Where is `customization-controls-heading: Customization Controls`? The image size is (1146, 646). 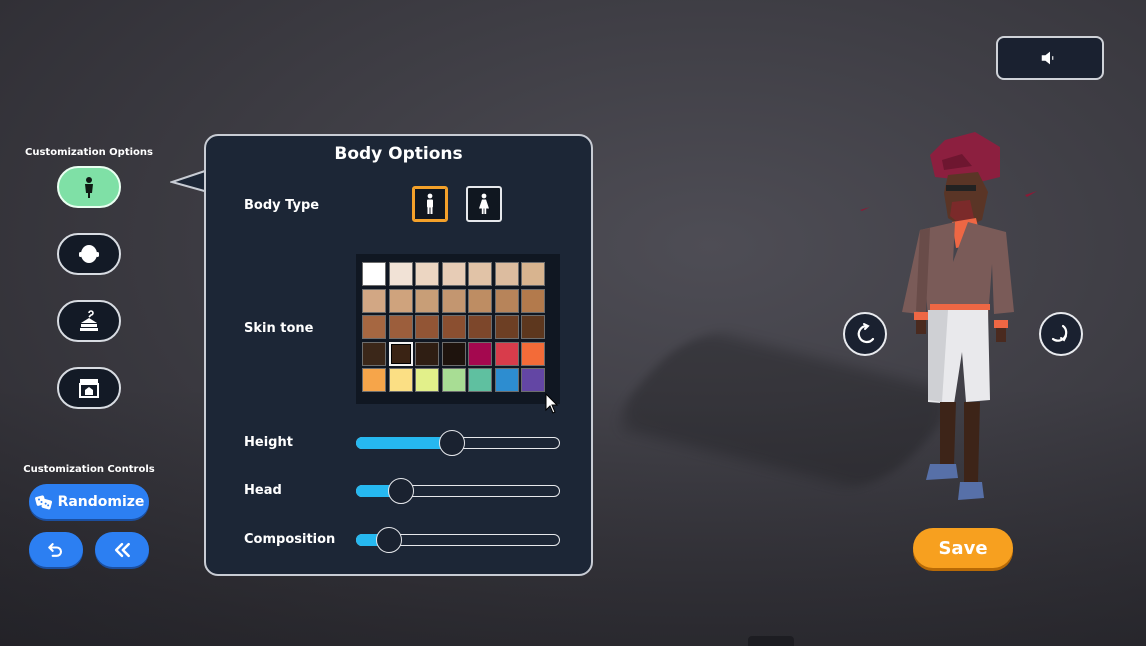
customization-controls-heading: Customization Controls is located at coordinates (89, 469).